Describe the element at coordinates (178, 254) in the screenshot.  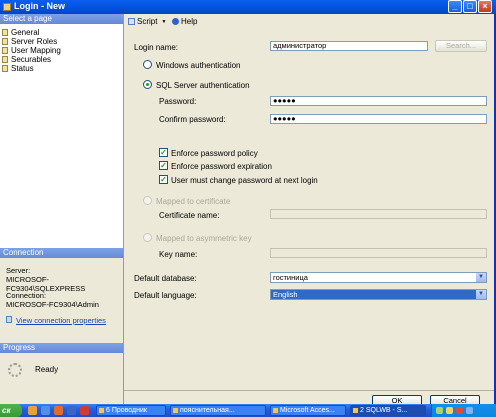
I see `key-name-label: Key name:` at that location.